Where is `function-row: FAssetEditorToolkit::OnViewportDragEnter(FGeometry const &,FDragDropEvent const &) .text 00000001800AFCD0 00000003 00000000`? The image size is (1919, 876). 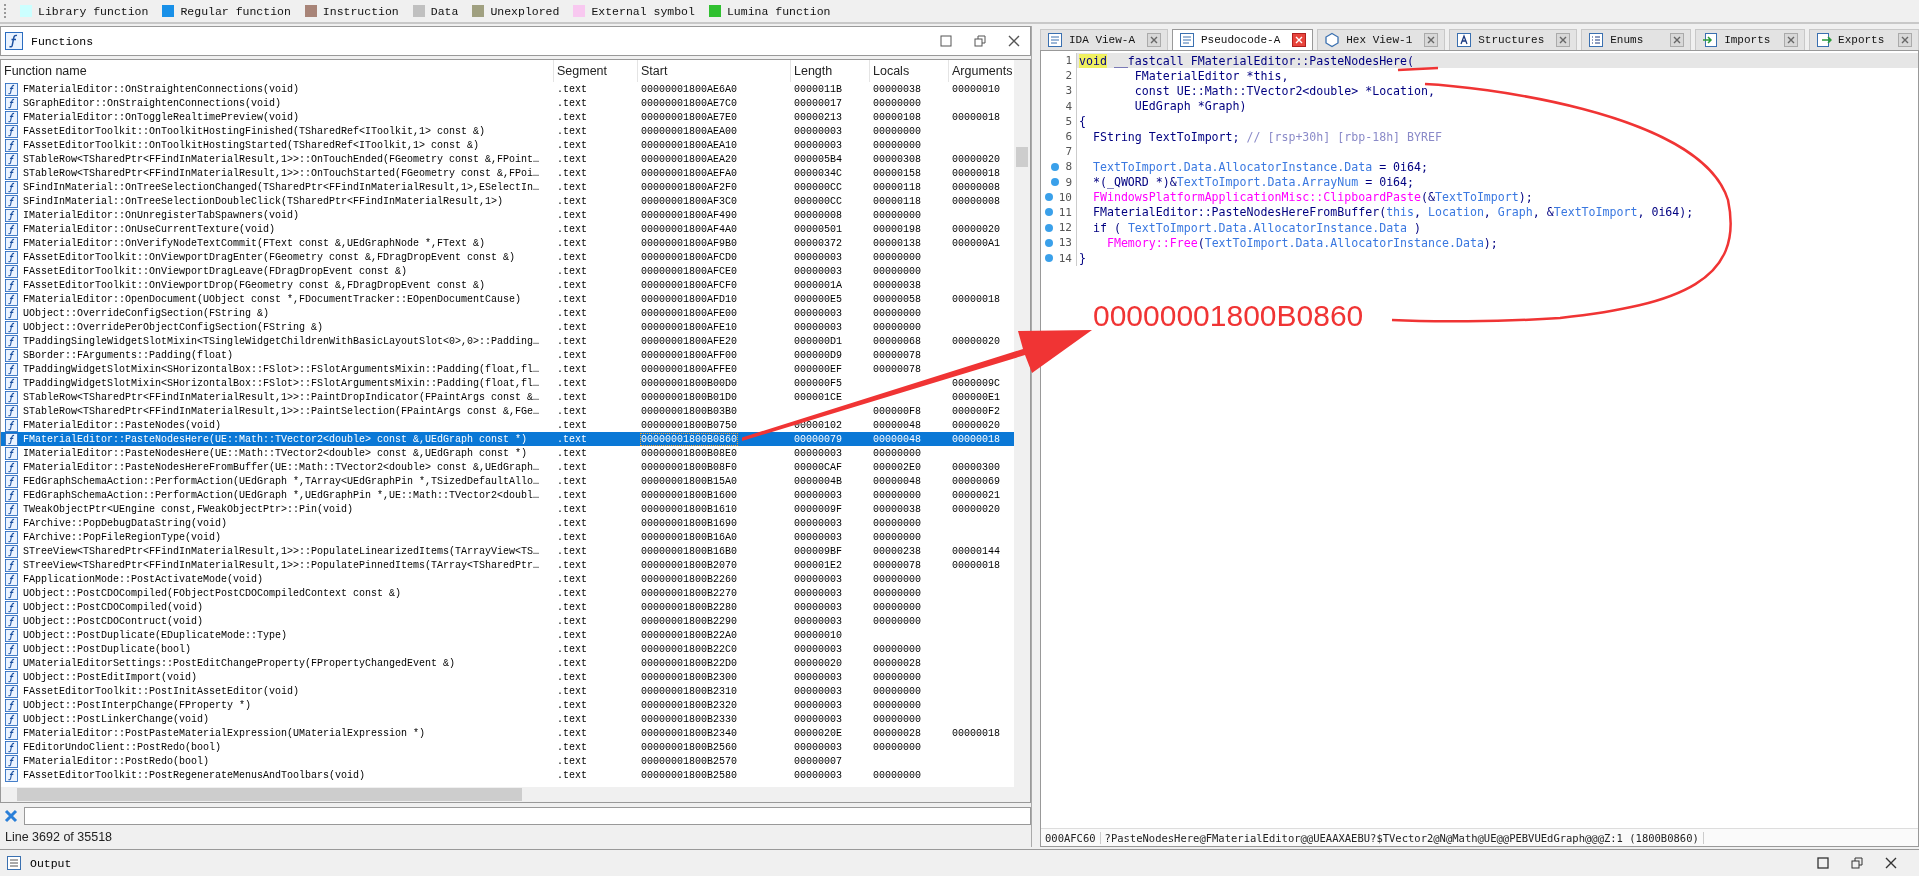 function-row: FAssetEditorToolkit::OnViewportDragEnter(FGeometry const &,FDragDropEvent const &) .text 00000001800AFCD0 00000003 00000000 is located at coordinates (507, 257).